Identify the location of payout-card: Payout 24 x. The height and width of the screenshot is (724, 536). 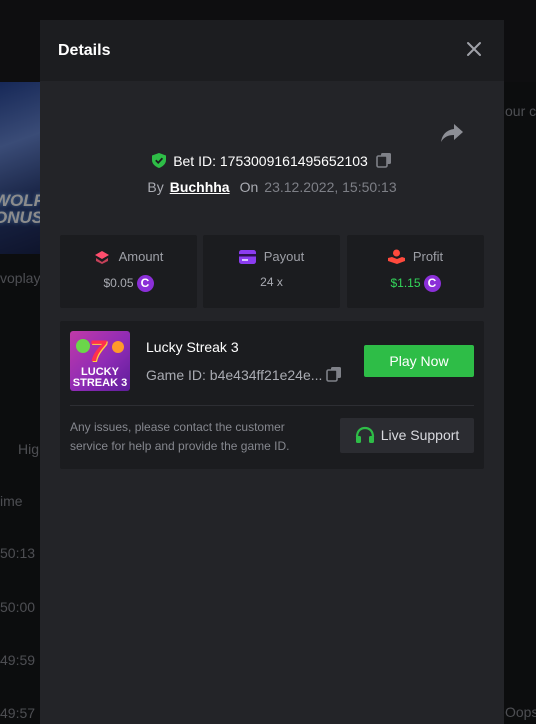
(271, 271).